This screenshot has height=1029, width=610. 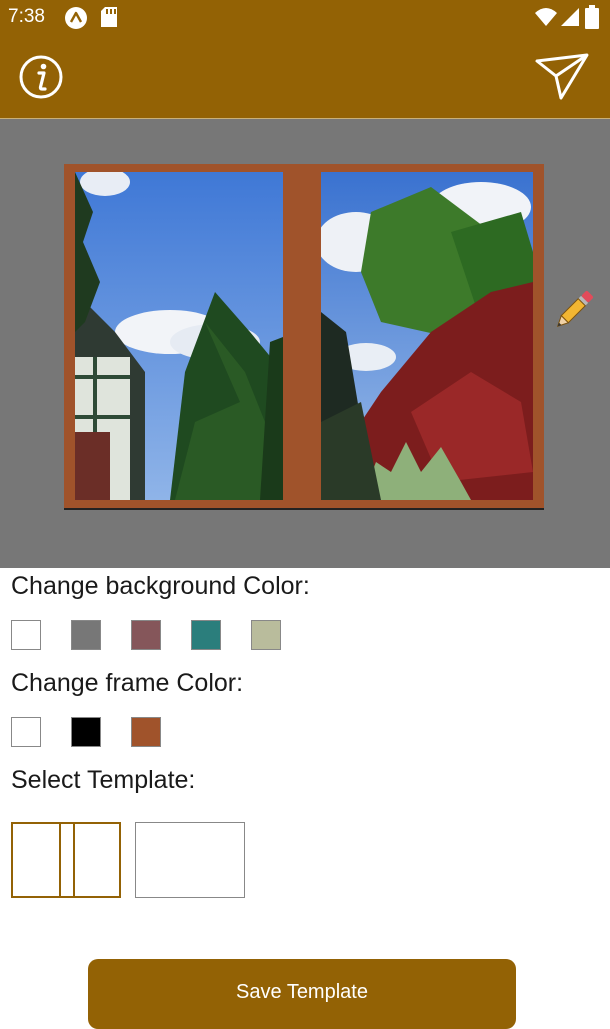 I want to click on info-button, so click(x=41, y=77).